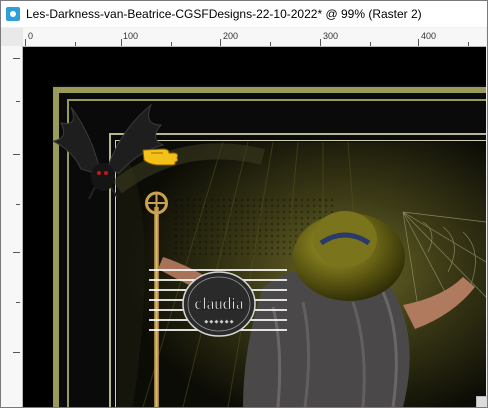  I want to click on watermark-subtext: ◆ ◆ ◆ ◆ ◆ ◆, so click(218, 322).